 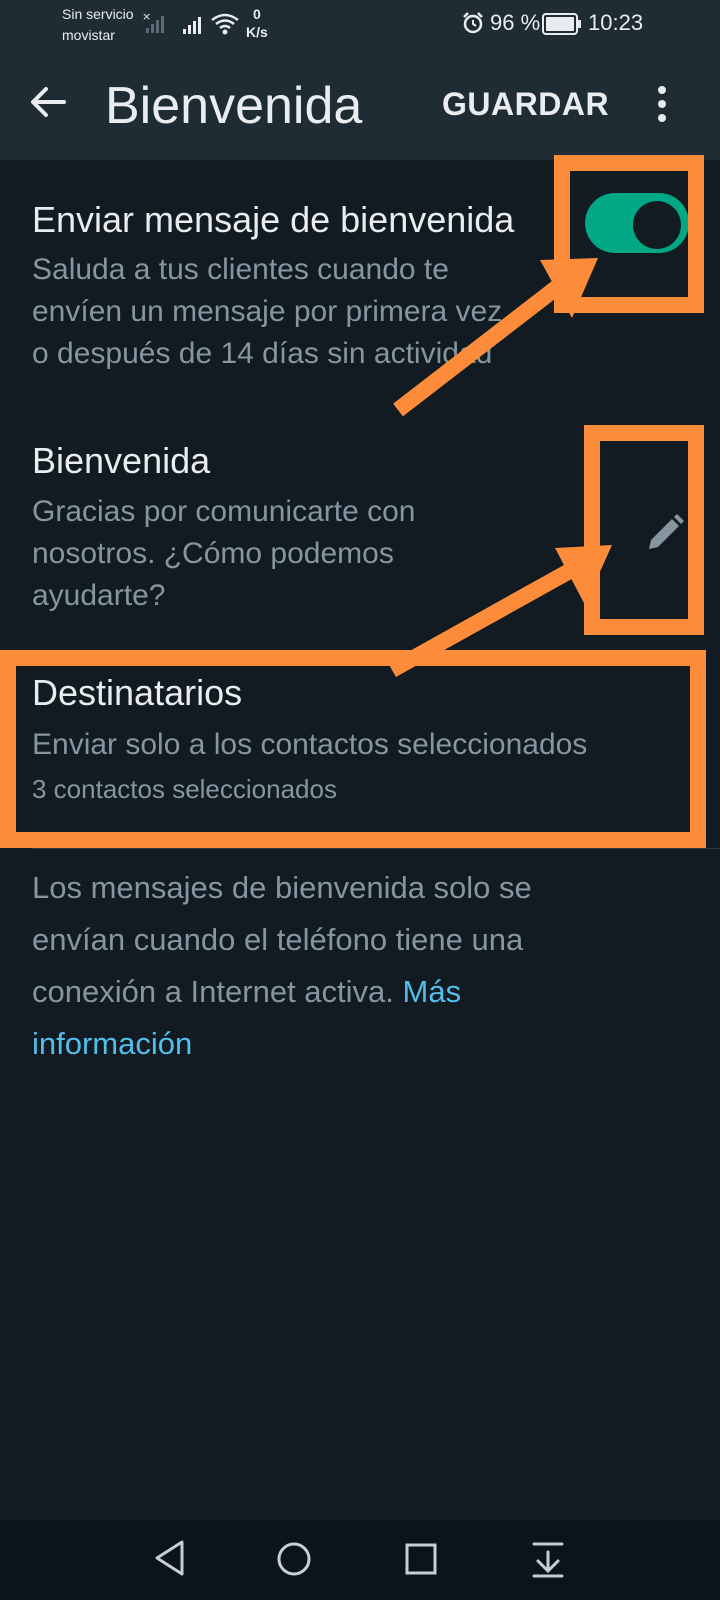 I want to click on annotation-arrows, so click(x=500, y=467).